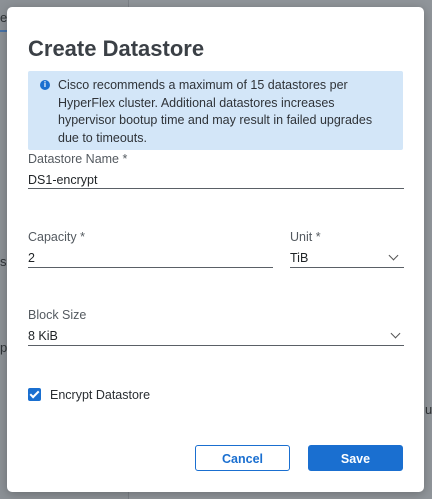  Describe the element at coordinates (347, 267) in the screenshot. I see `unit-underline` at that location.